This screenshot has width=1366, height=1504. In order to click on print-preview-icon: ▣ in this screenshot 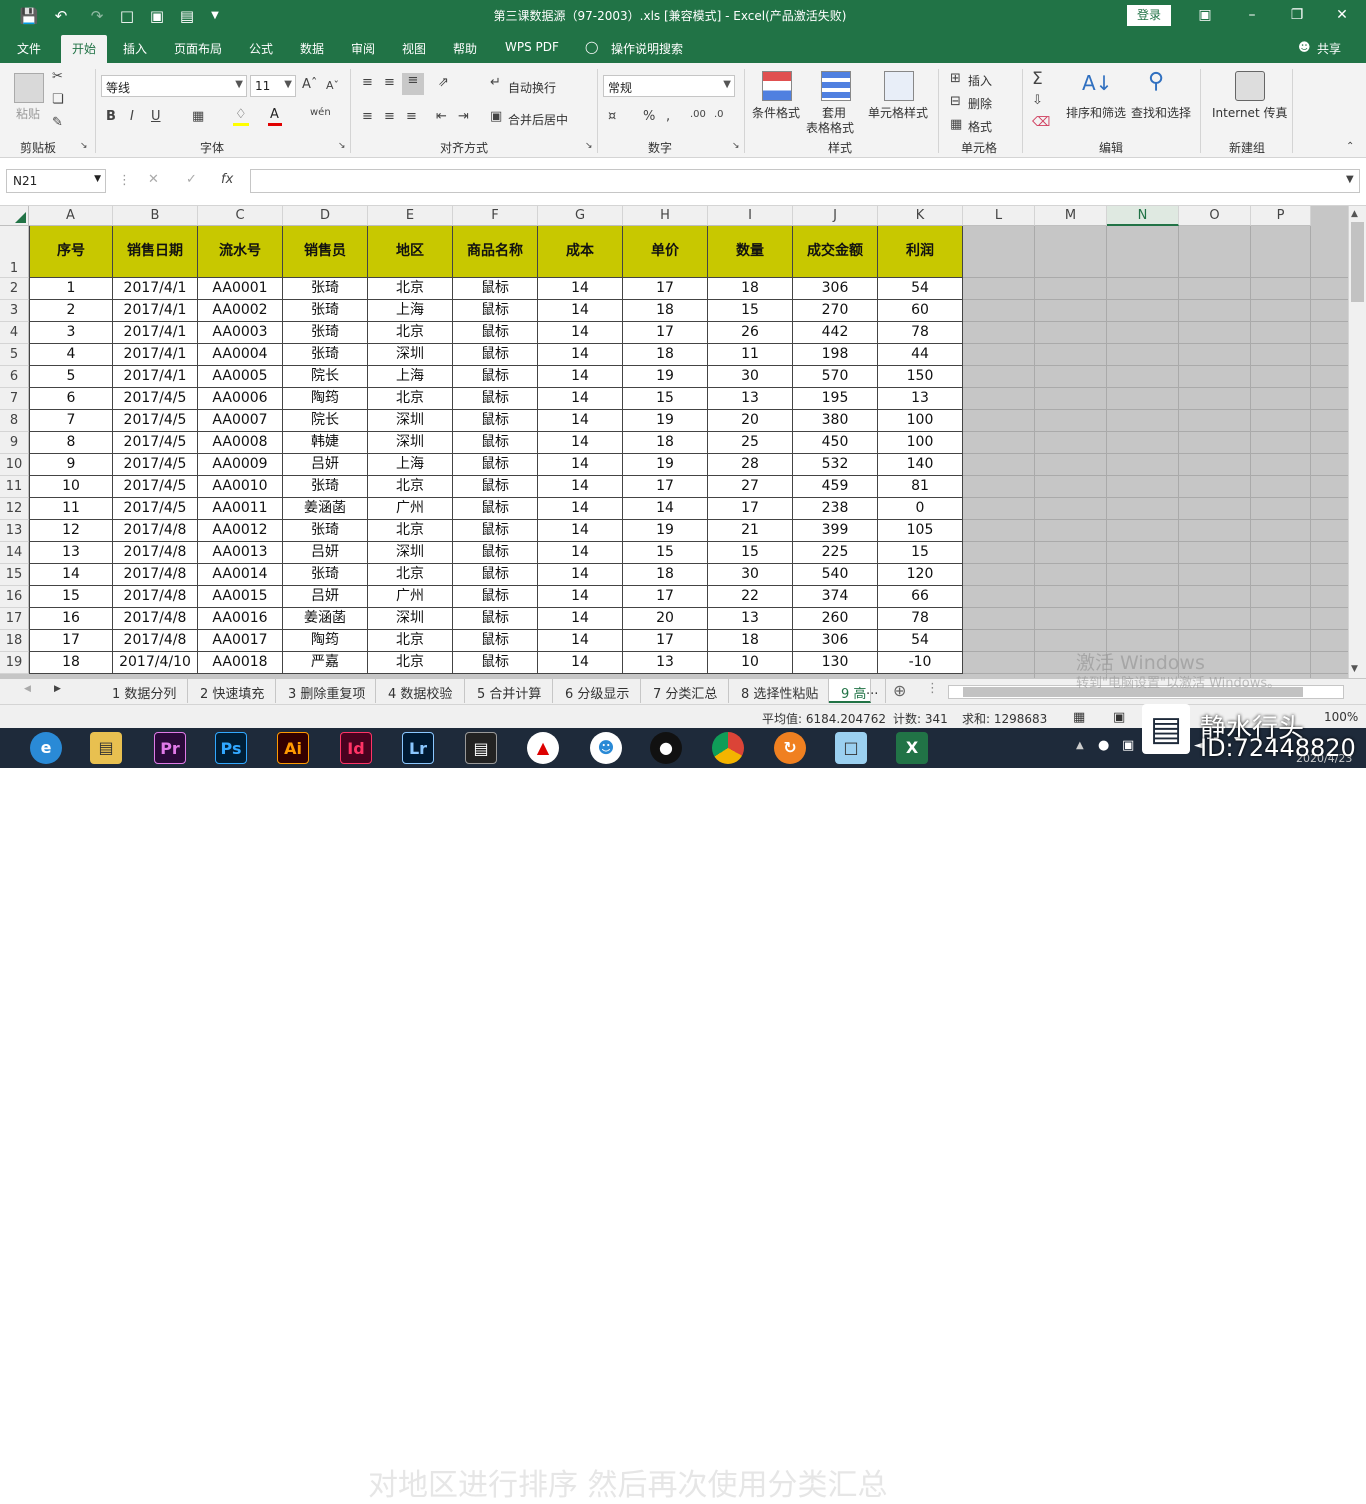, I will do `click(157, 16)`.